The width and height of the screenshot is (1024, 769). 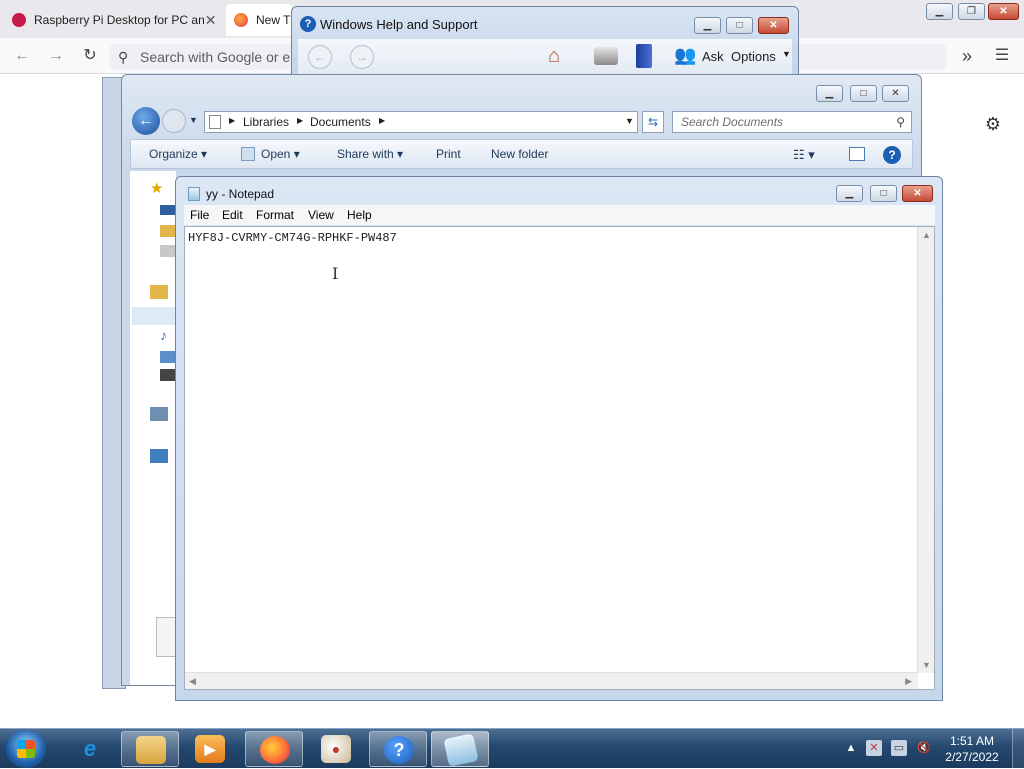 I want to click on music-icon: ♪, so click(x=163, y=335).